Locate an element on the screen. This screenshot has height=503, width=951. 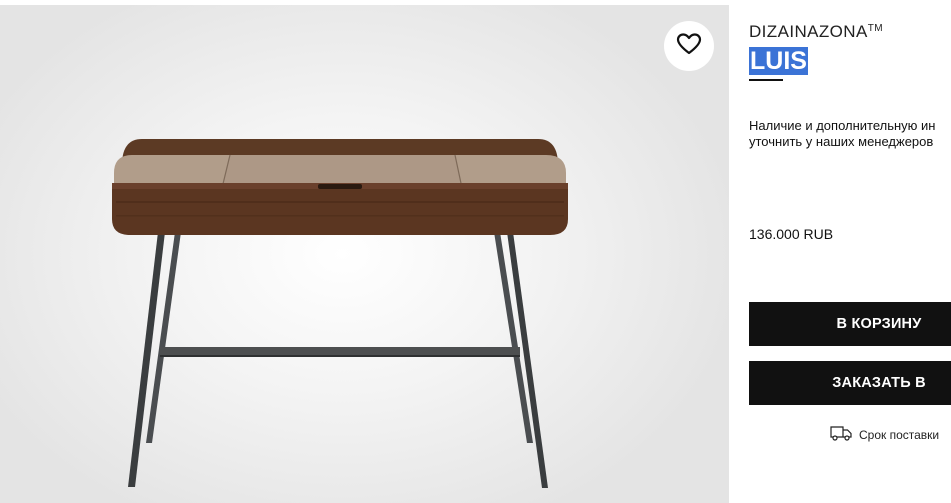
product-price: 136.000 RUB is located at coordinates (791, 234).